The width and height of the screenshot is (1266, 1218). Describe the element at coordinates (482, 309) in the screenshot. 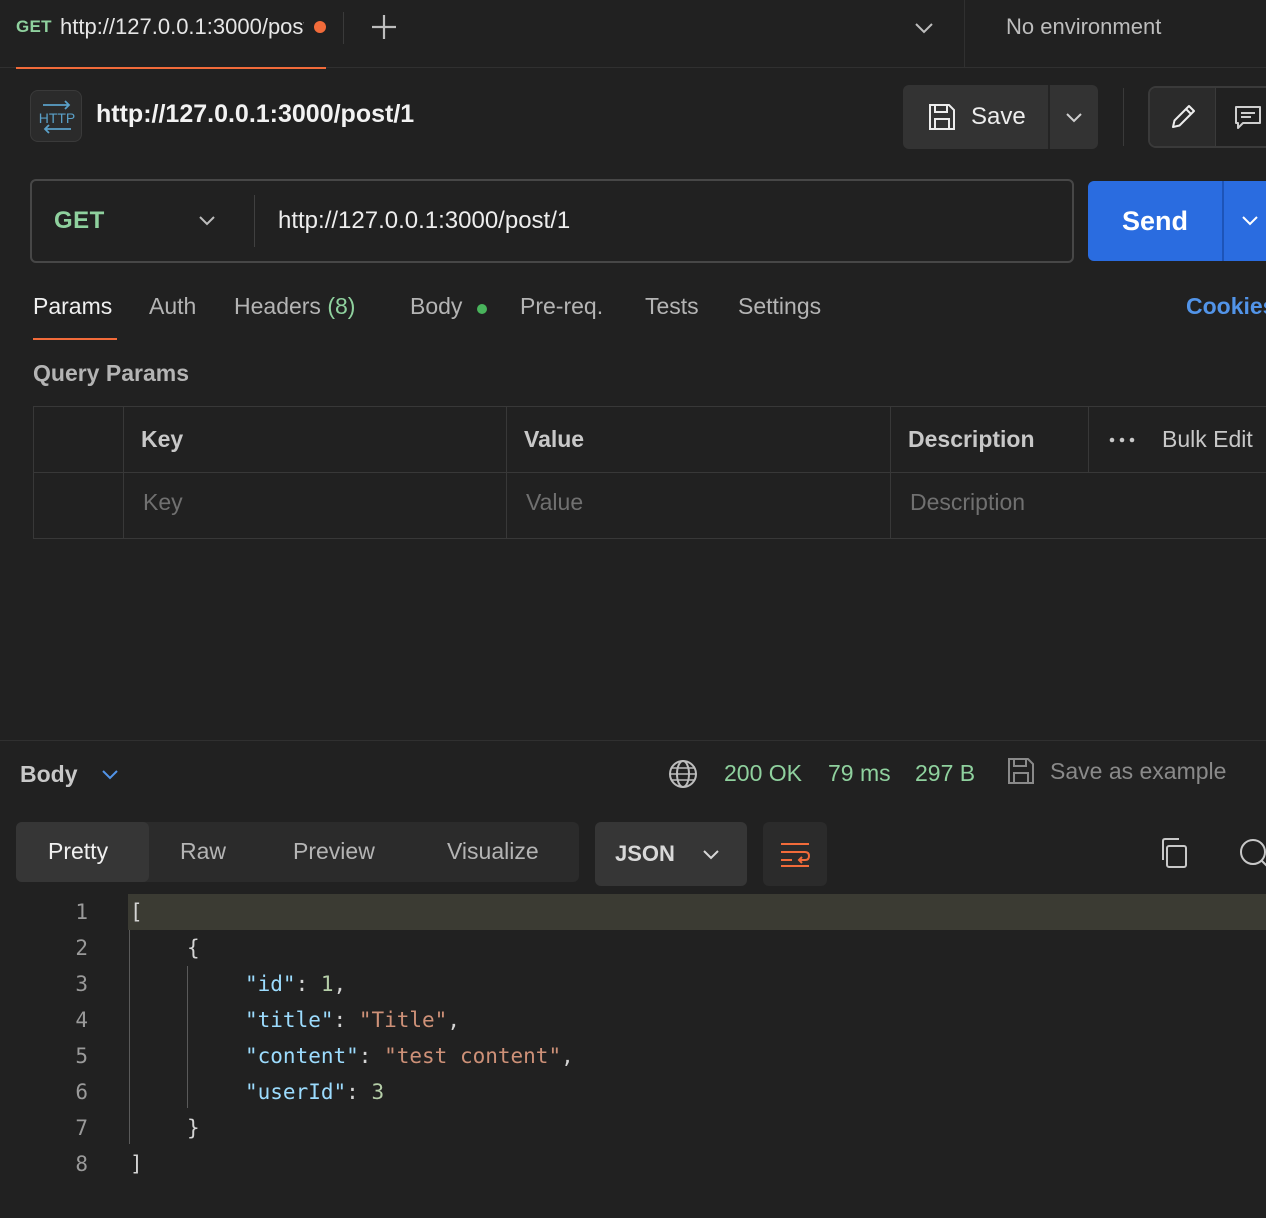

I see `body-indicator-dot` at that location.